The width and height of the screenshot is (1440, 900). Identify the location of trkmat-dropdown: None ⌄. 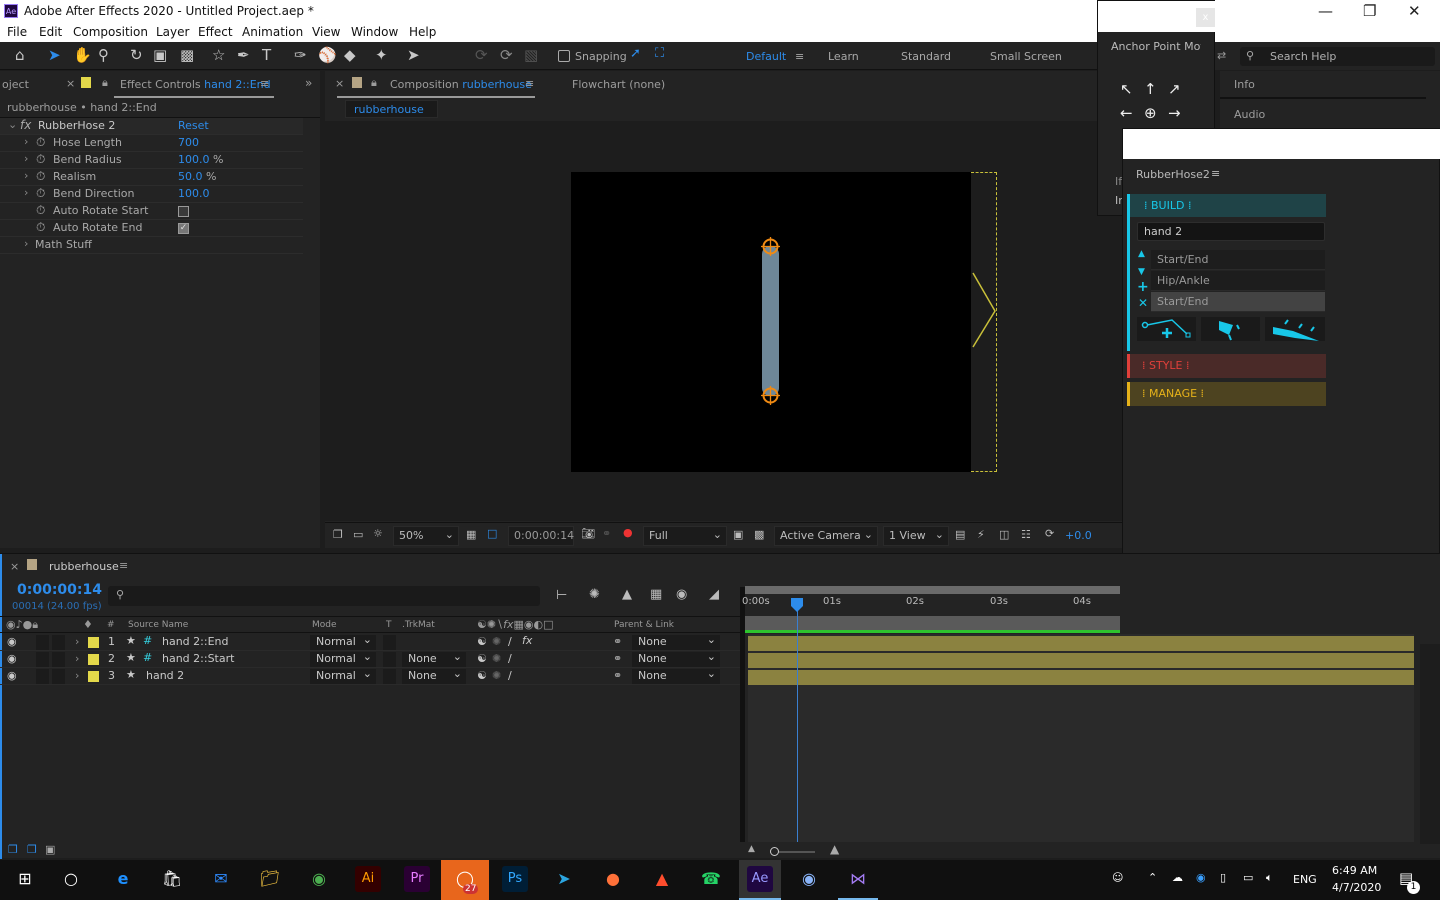
(434, 675).